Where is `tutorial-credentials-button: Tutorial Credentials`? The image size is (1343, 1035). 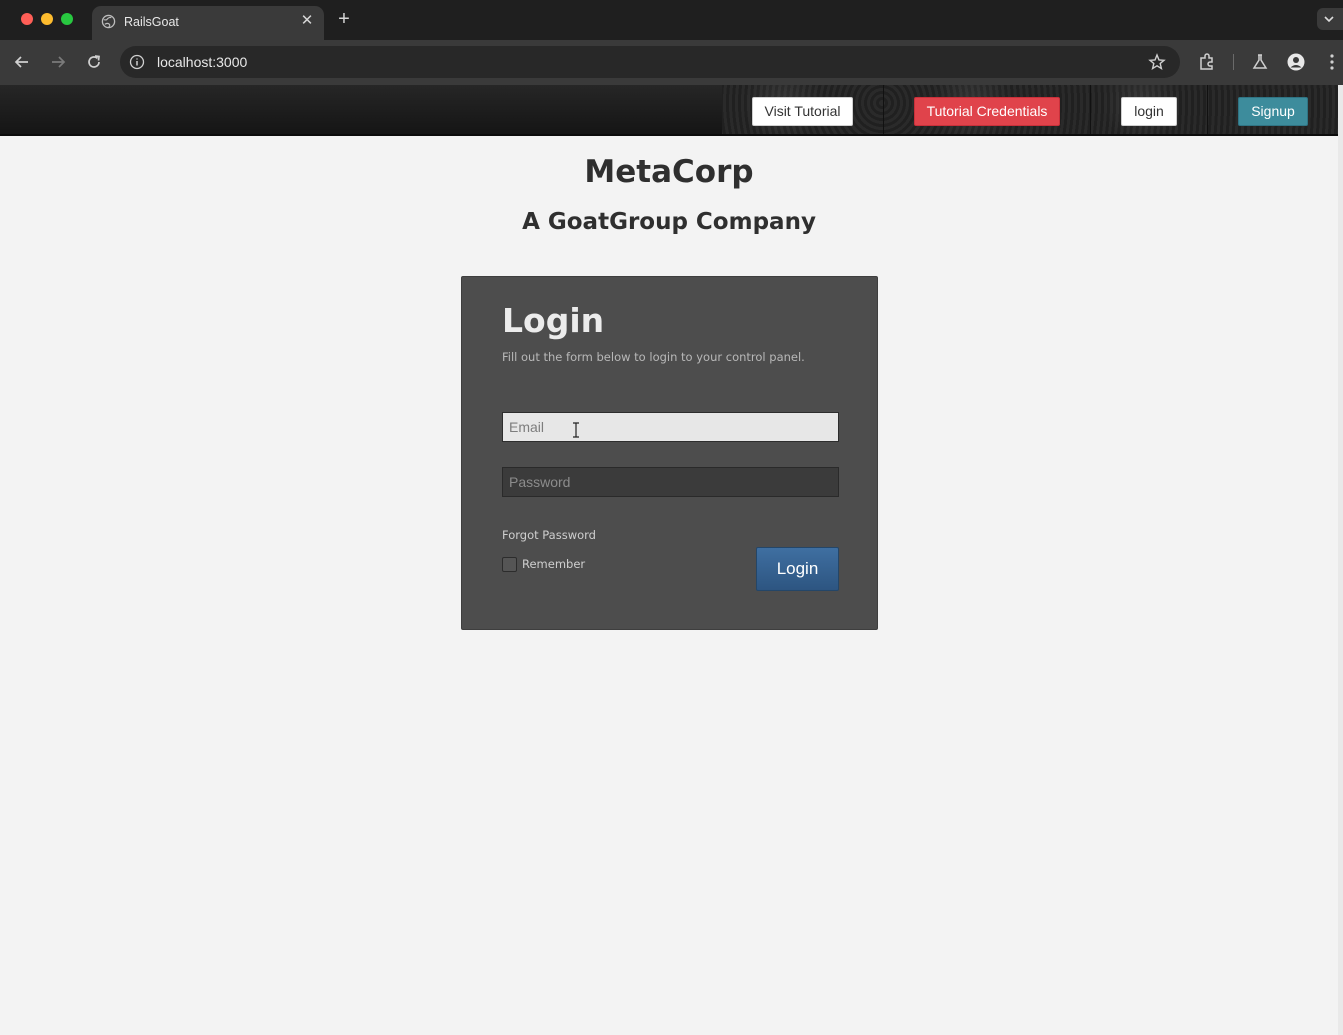
tutorial-credentials-button: Tutorial Credentials is located at coordinates (987, 111).